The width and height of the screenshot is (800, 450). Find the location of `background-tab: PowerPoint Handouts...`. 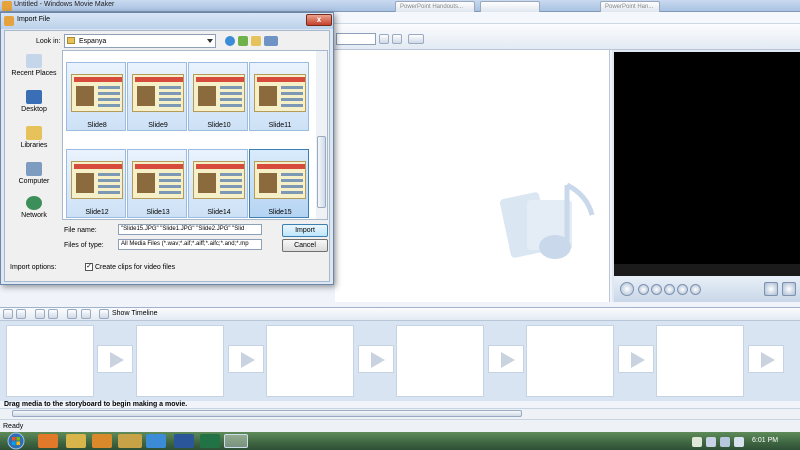

background-tab: PowerPoint Handouts... is located at coordinates (435, 6).